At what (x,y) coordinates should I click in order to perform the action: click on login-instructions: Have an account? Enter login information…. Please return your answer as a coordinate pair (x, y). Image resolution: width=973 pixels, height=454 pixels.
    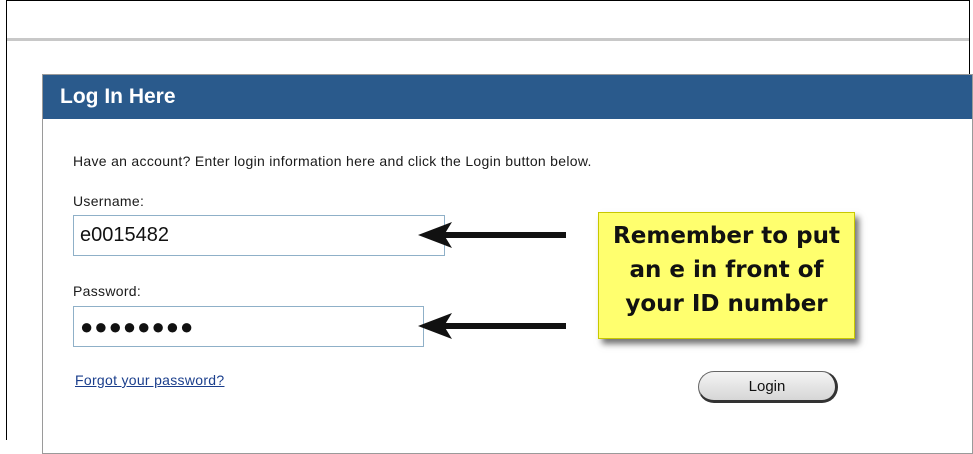
    Looking at the image, I should click on (332, 161).